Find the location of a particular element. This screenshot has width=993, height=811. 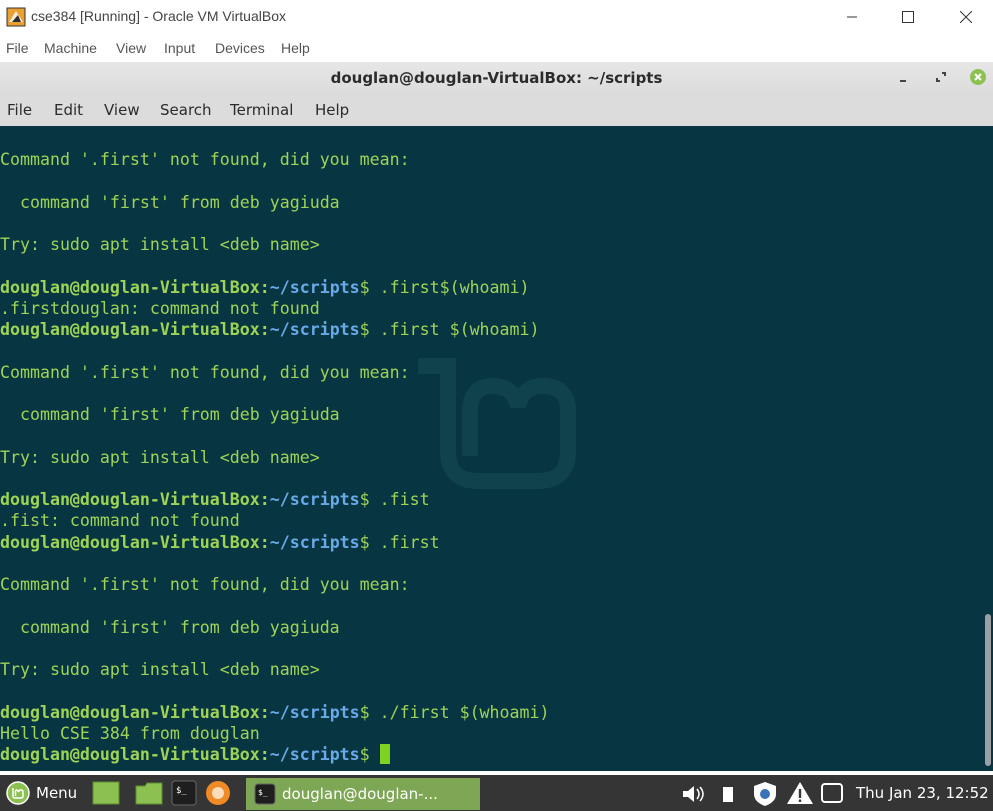

output-line: .firstdouglan: command not found is located at coordinates (160, 308).